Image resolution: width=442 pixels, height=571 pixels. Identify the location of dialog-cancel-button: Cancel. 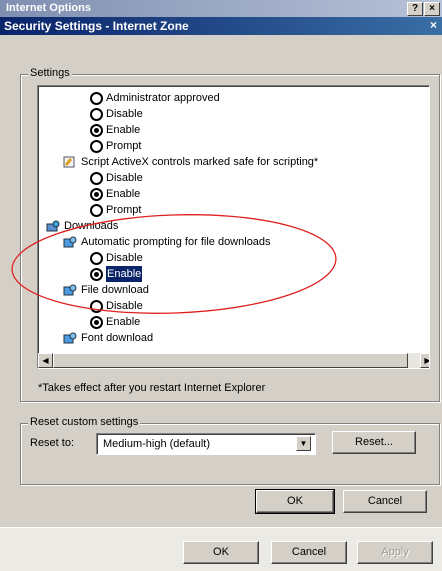
(385, 501).